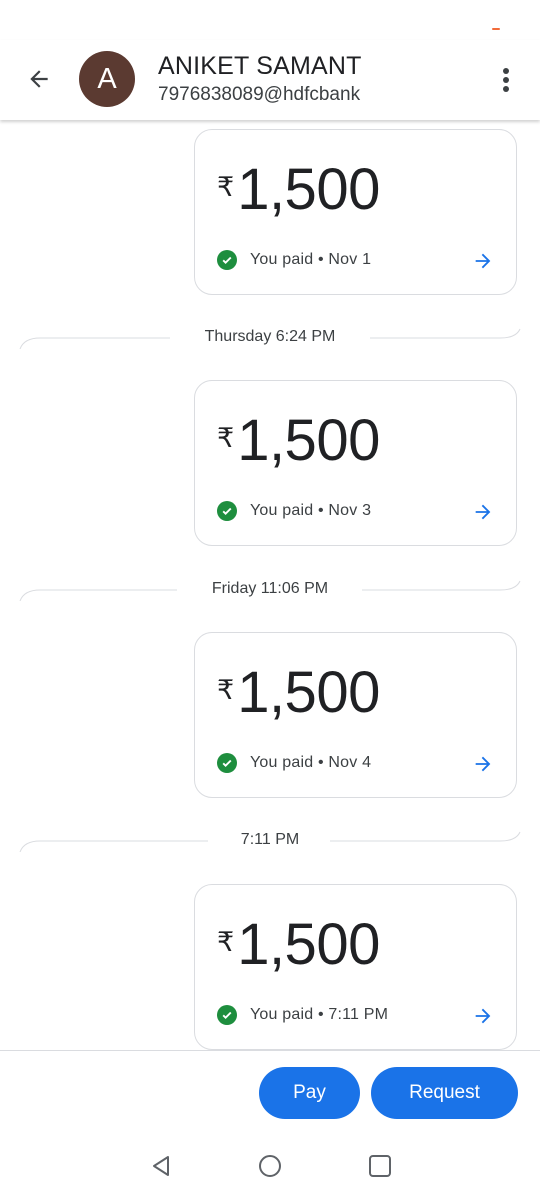 Image resolution: width=540 pixels, height=1200 pixels. I want to click on payment-card: ₹ 1,500 You paid • 7:11 PM, so click(355, 967).